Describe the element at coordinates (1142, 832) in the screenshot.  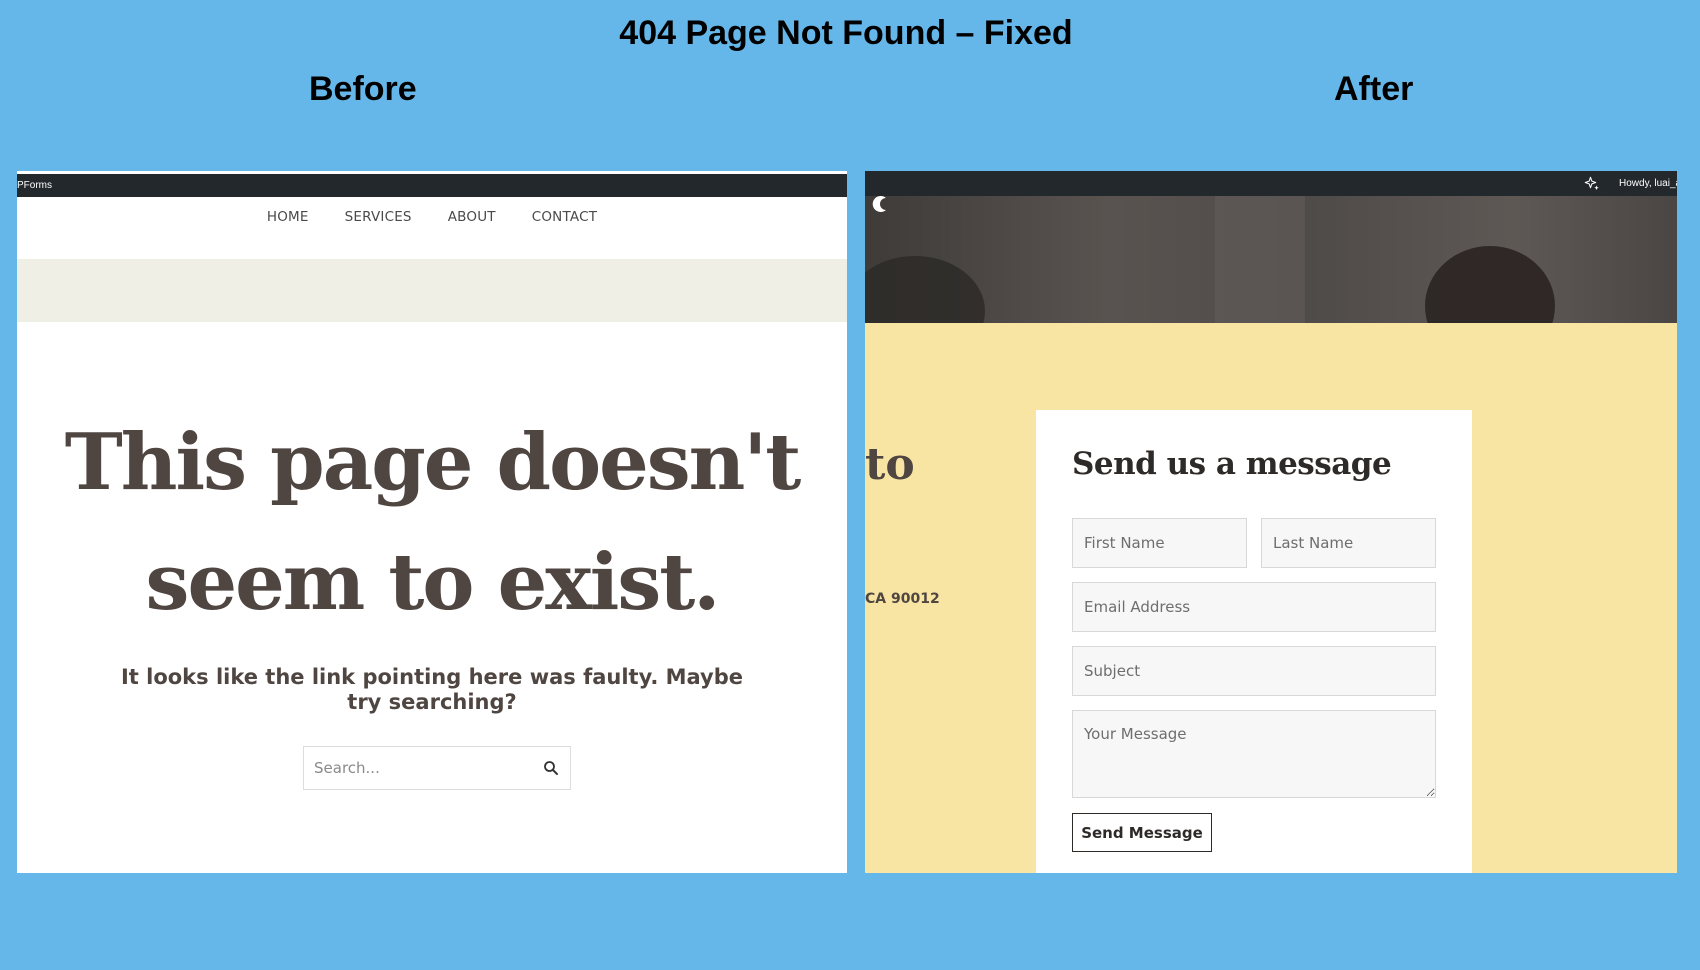
I see `send-message-button: Send Message` at that location.